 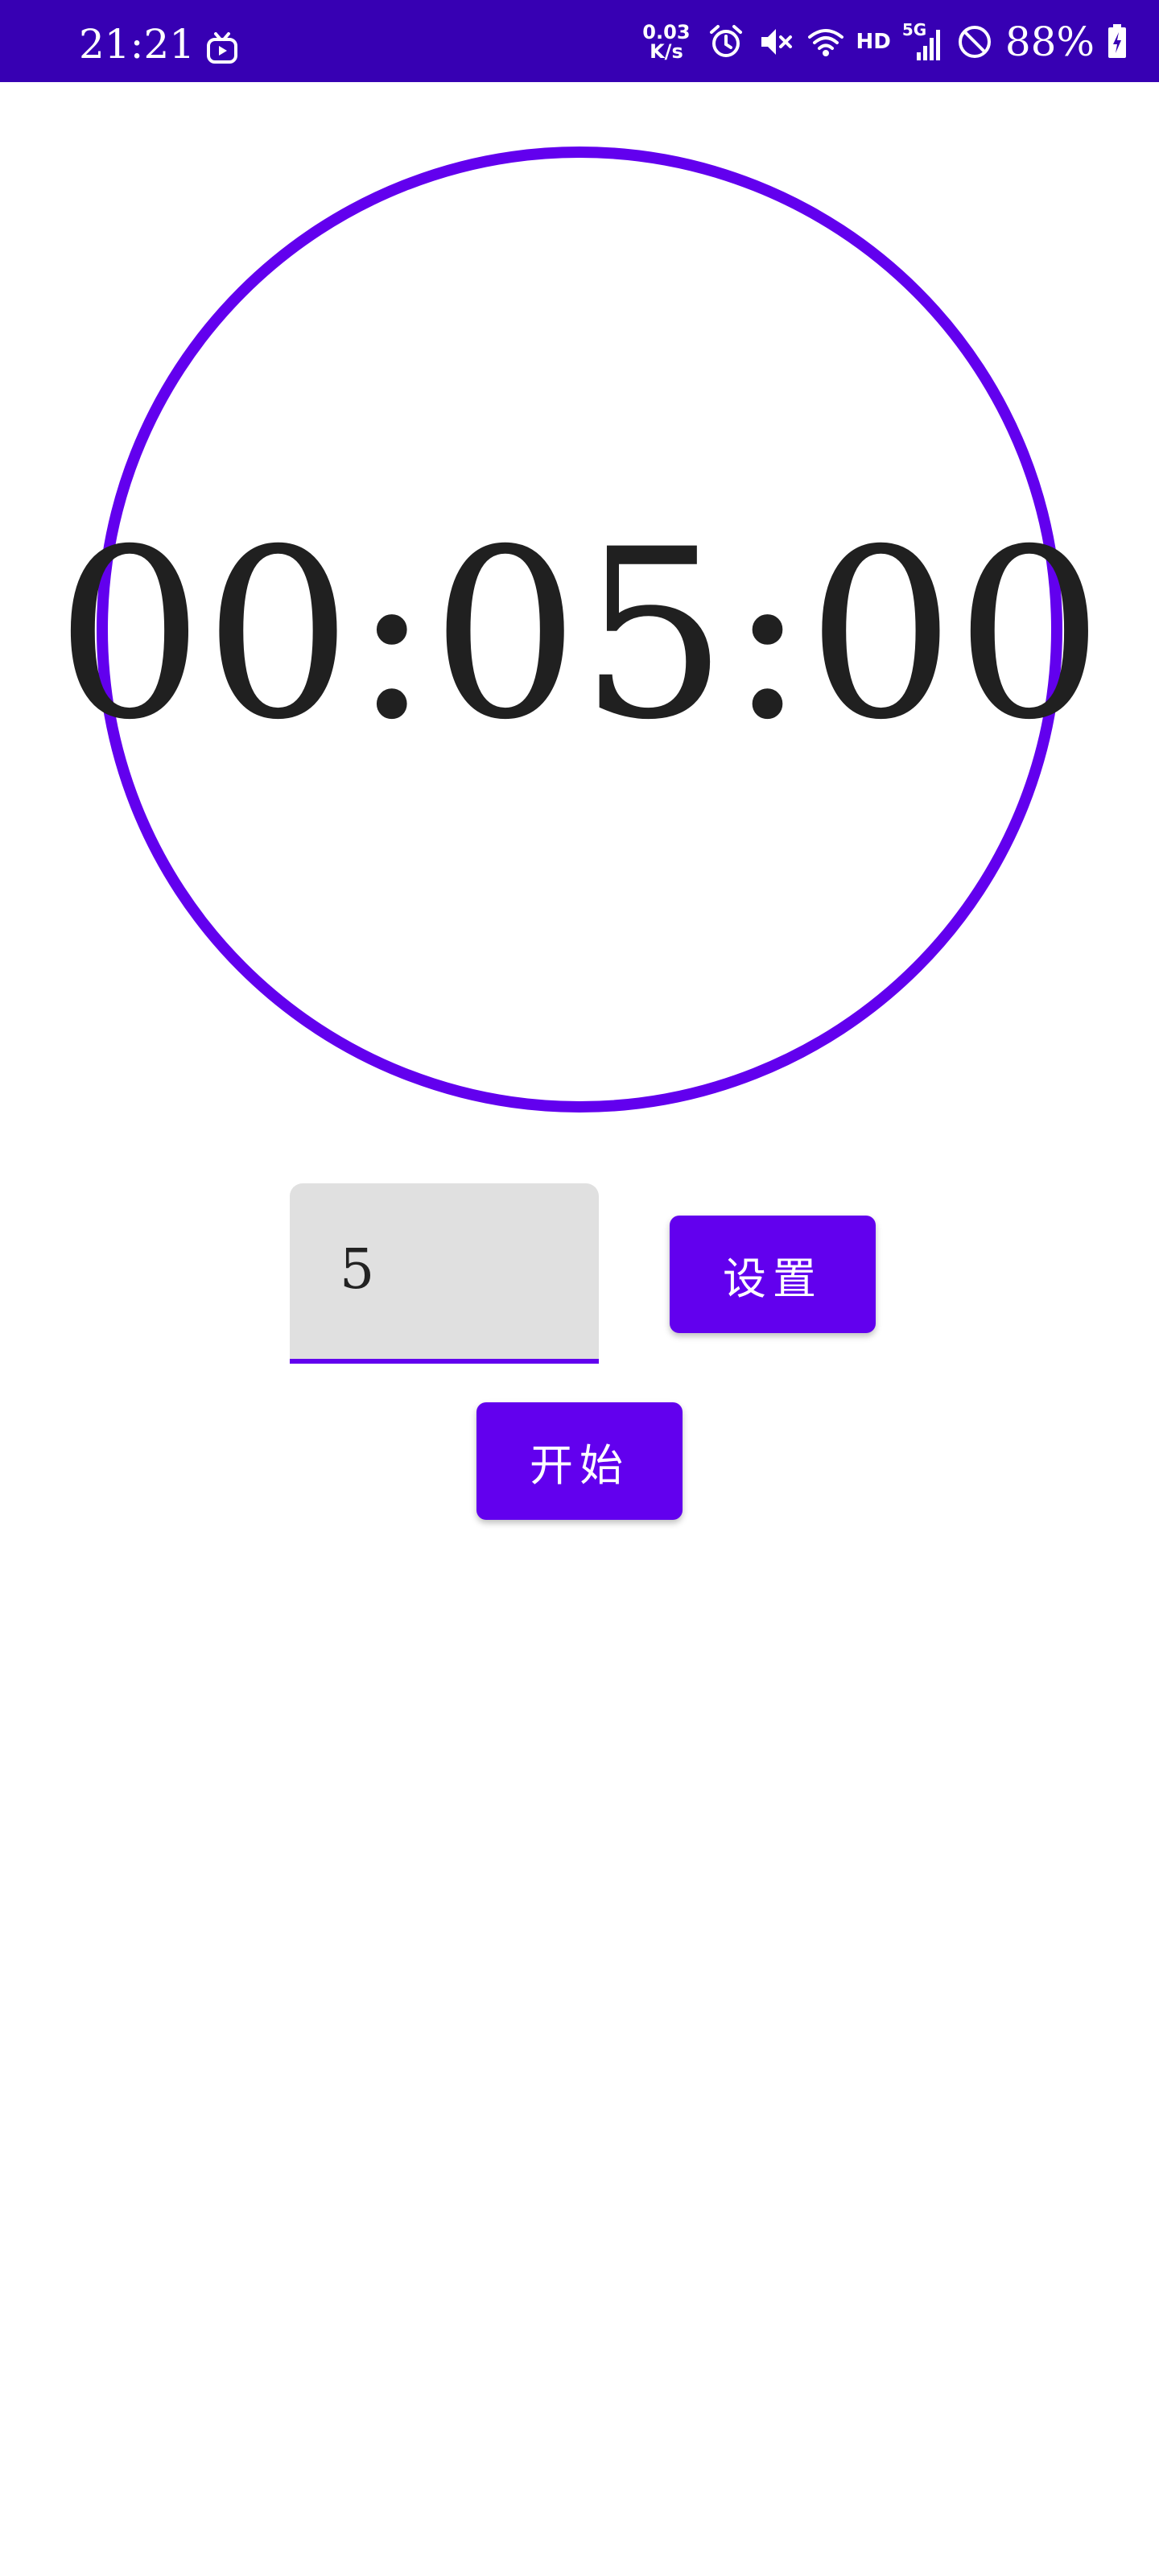 I want to click on minutes-input-value: 5, so click(x=357, y=1270).